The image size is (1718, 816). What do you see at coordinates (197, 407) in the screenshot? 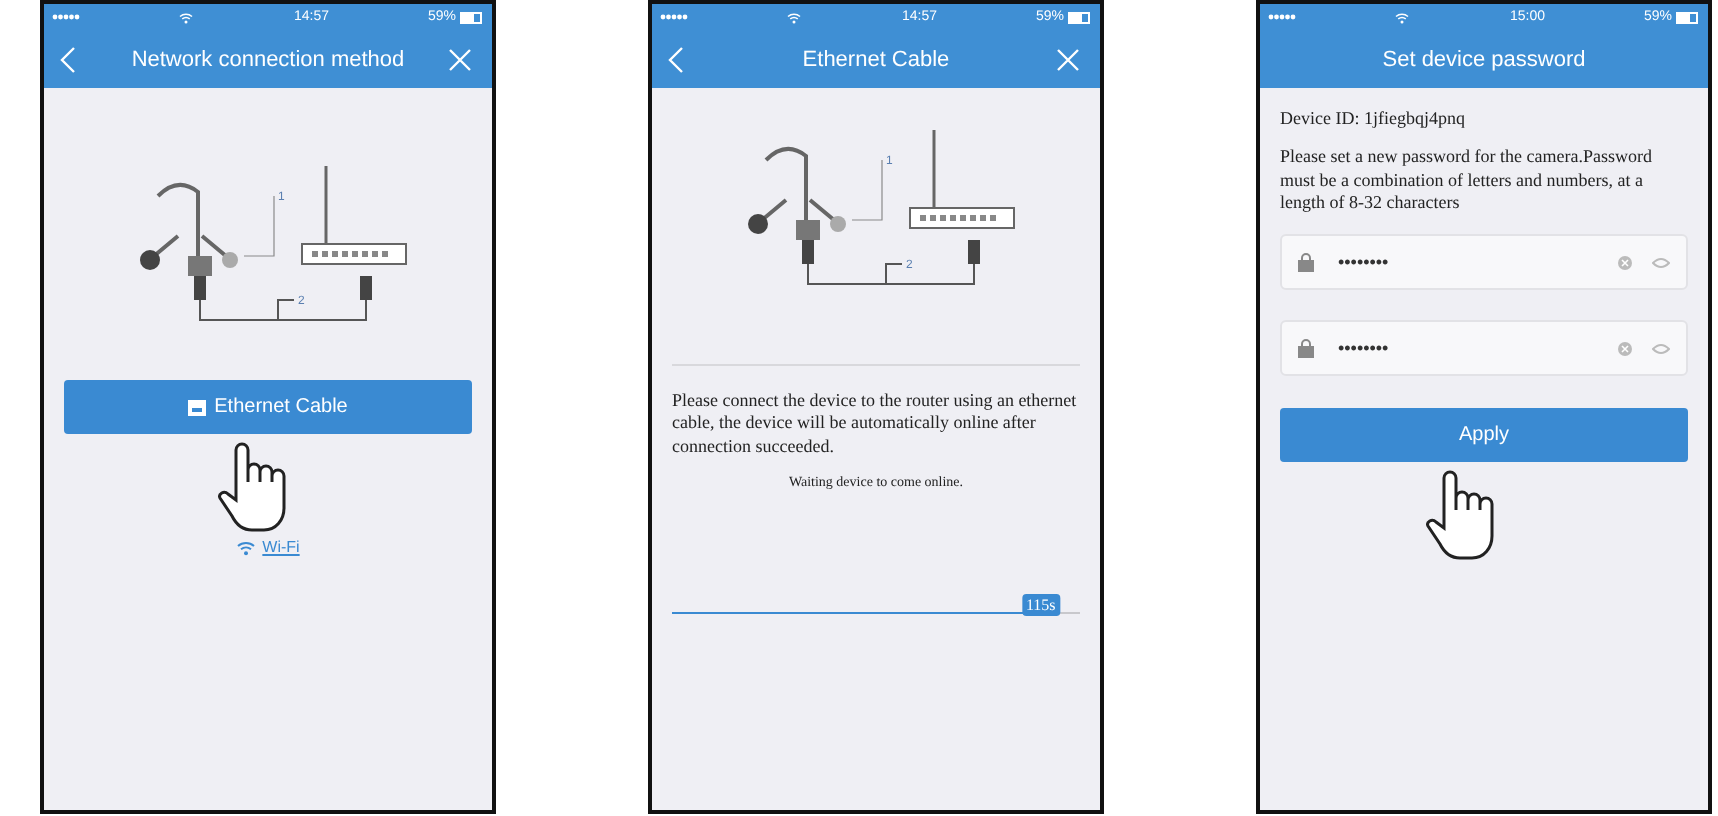
I see `ethernet-port-icon` at bounding box center [197, 407].